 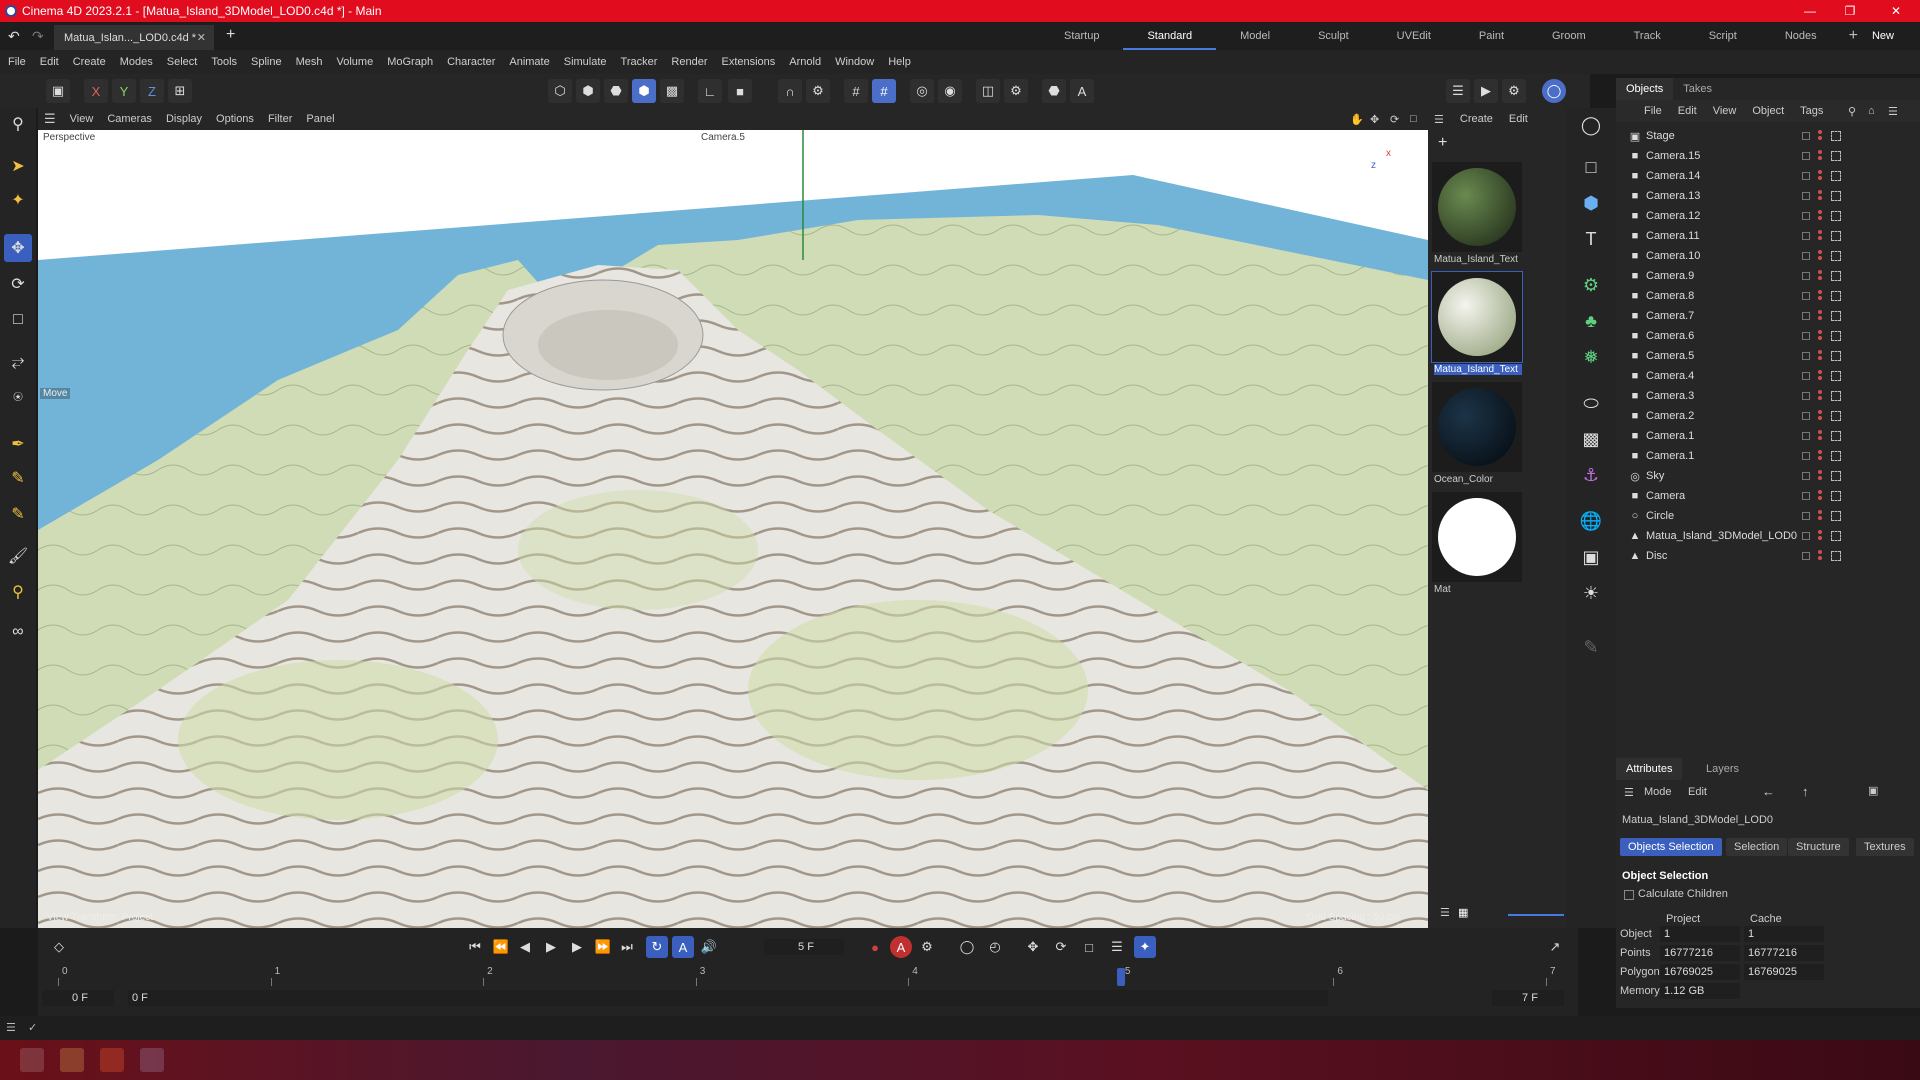 What do you see at coordinates (585, 62) in the screenshot?
I see `menu-simulate: Simulate` at bounding box center [585, 62].